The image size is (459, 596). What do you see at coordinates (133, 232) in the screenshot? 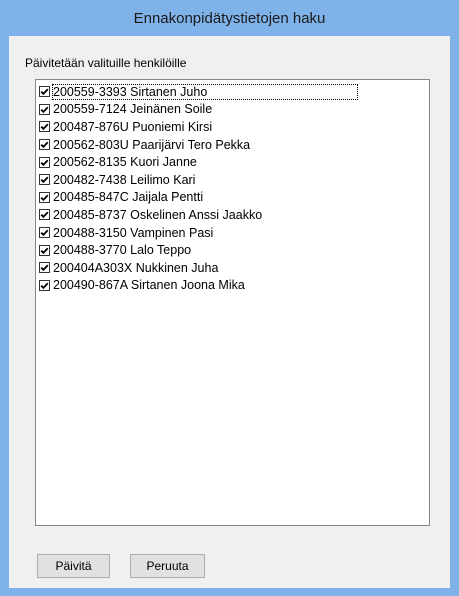
I see `item-label: 200488-3150 Vampinen Pasi` at bounding box center [133, 232].